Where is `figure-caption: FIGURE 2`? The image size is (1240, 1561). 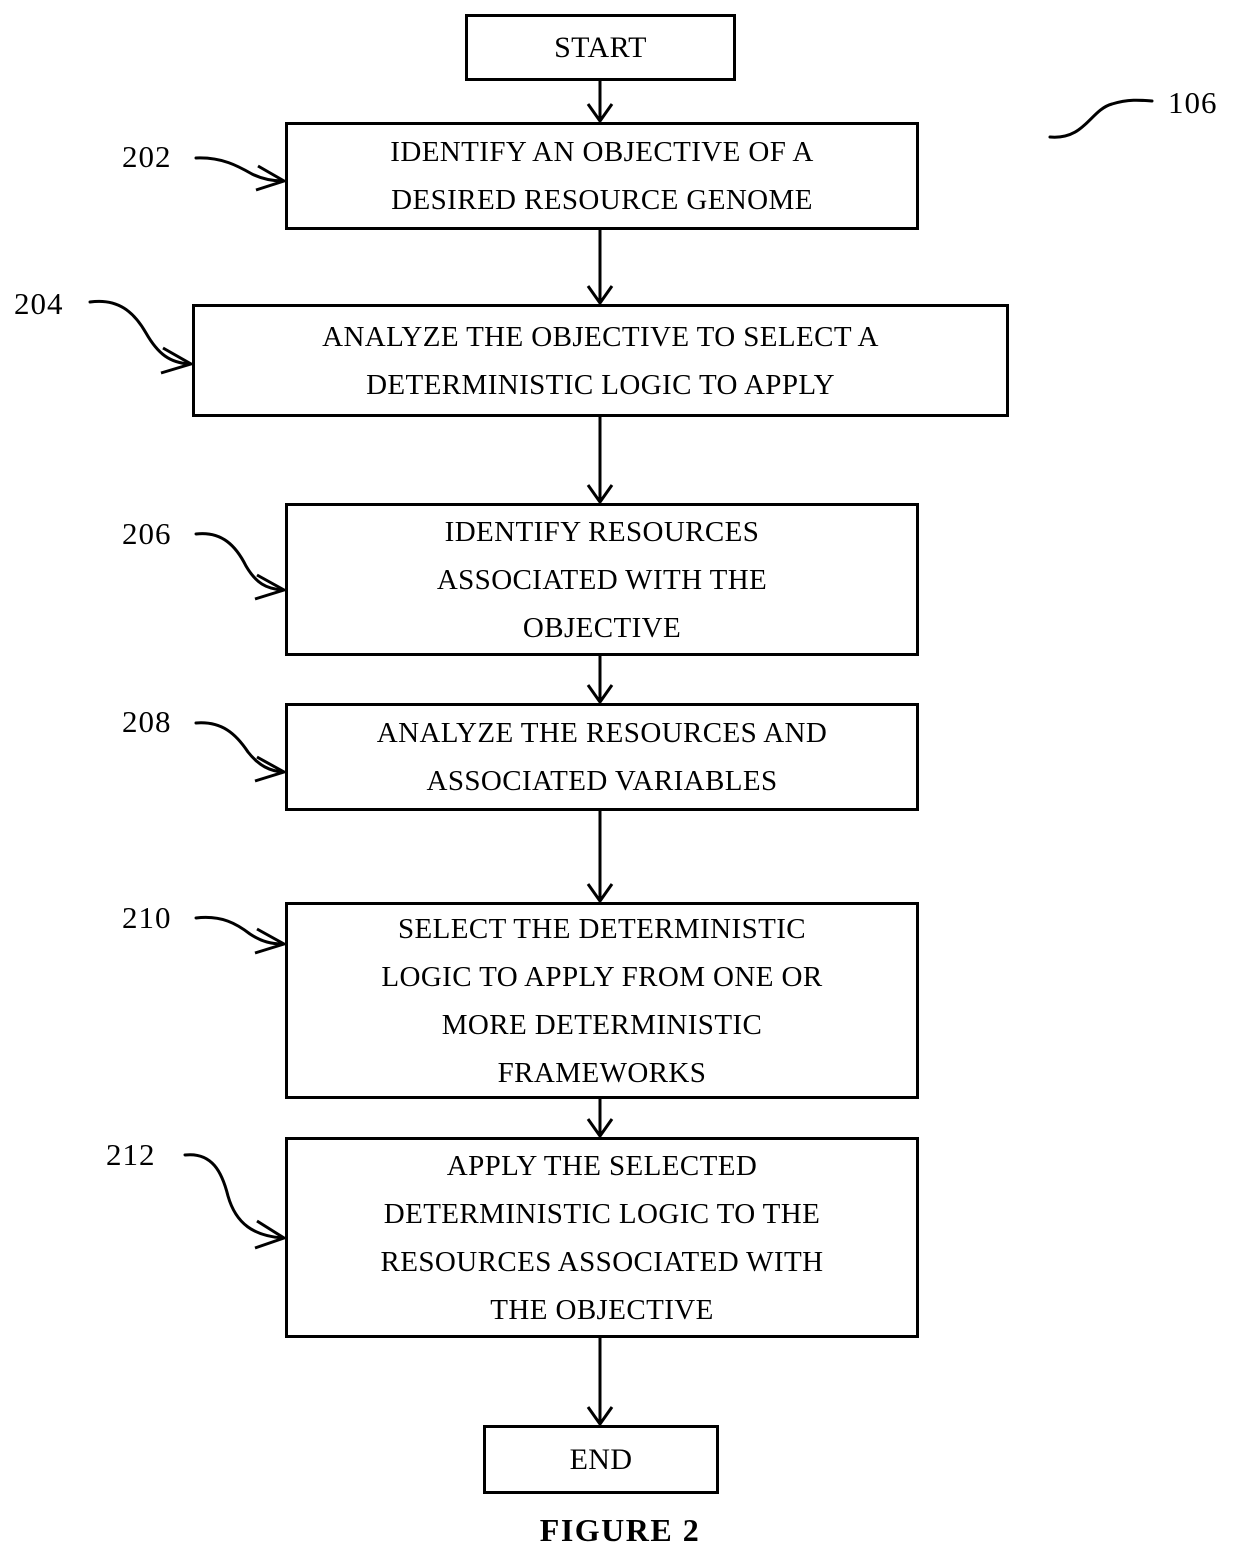 figure-caption: FIGURE 2 is located at coordinates (620, 1530).